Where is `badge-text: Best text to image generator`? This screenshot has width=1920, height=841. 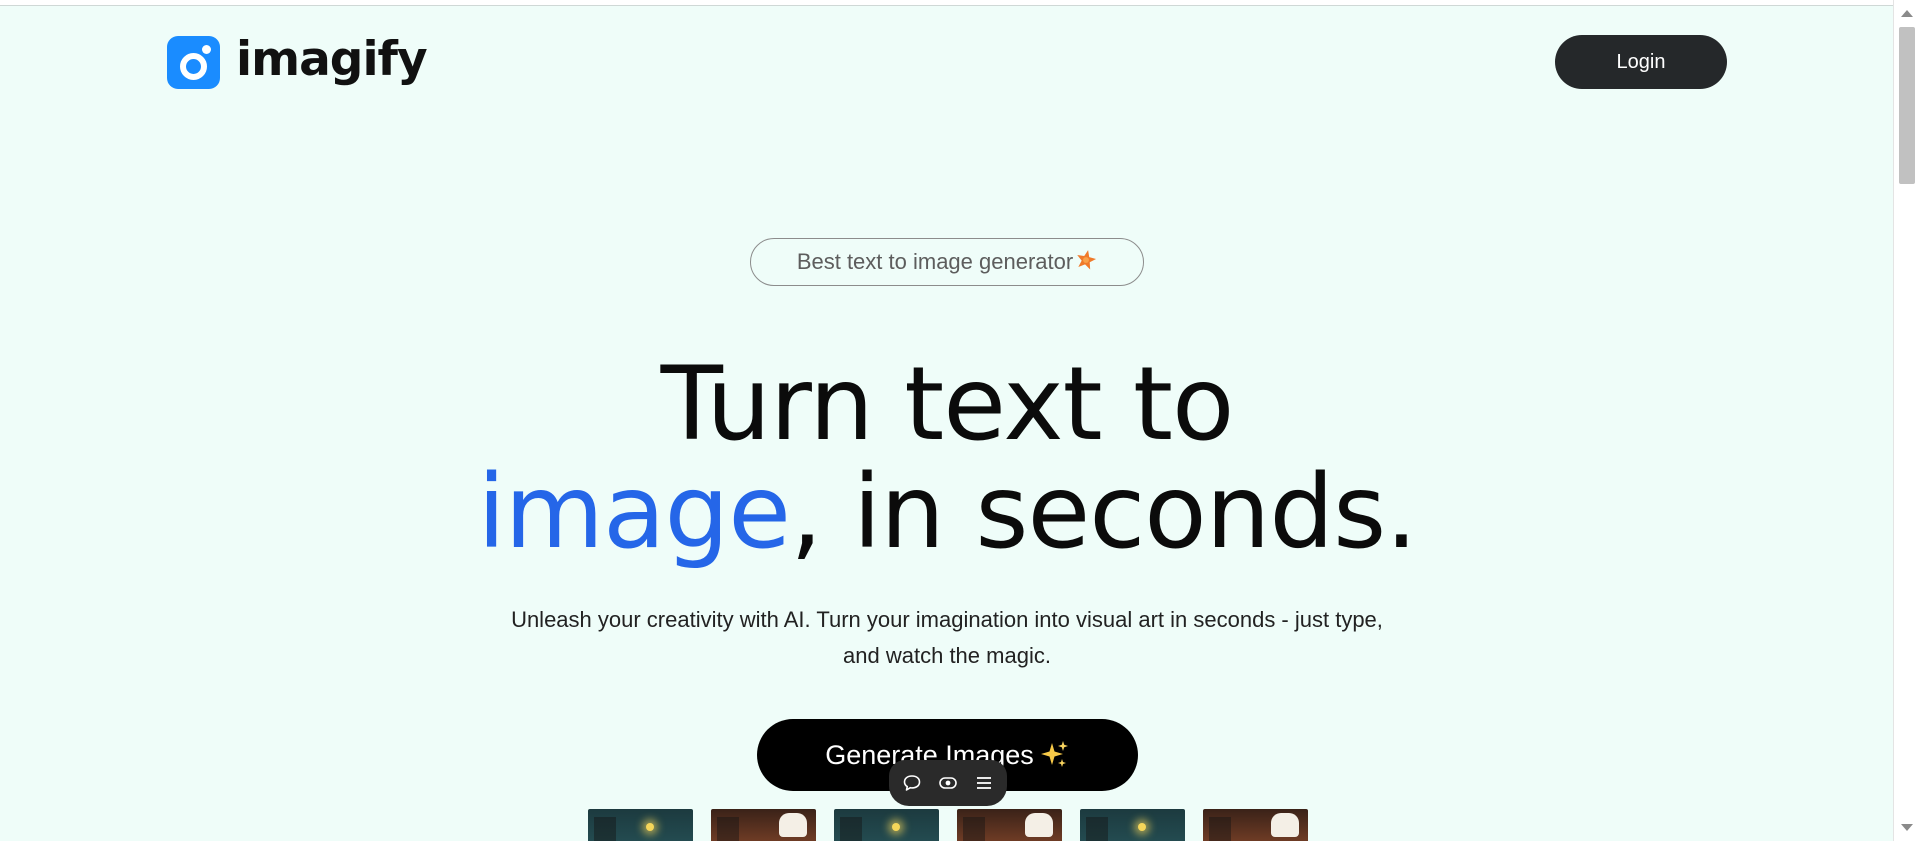 badge-text: Best text to image generator is located at coordinates (935, 261).